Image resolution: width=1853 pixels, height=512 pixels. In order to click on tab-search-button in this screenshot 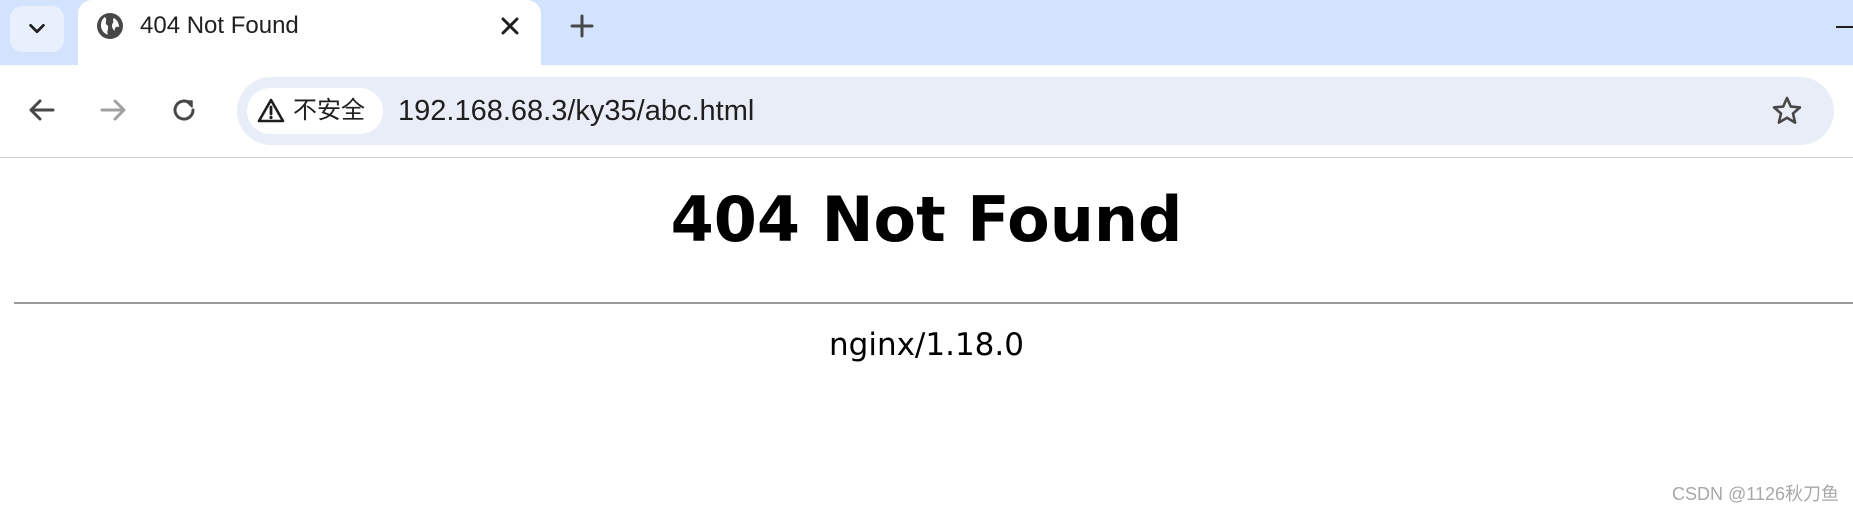, I will do `click(37, 29)`.